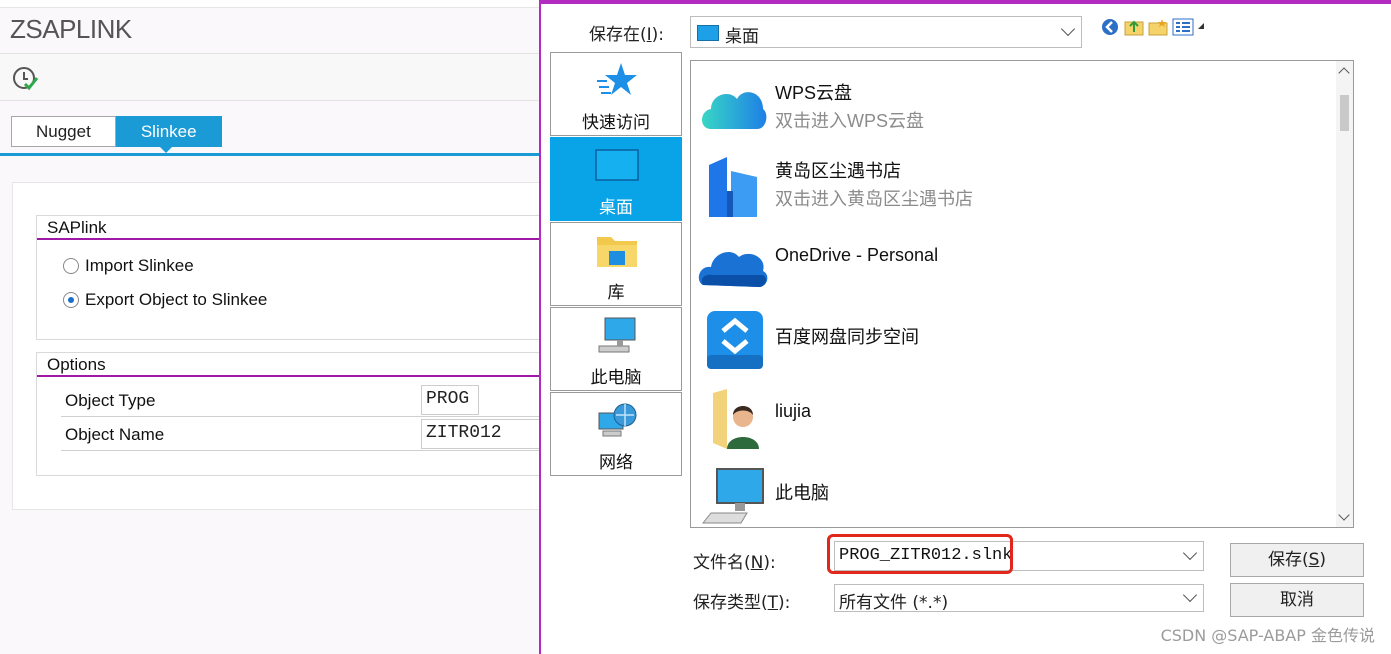 Image resolution: width=1391 pixels, height=654 pixels. Describe the element at coordinates (288, 228) in the screenshot. I see `saplink-group-title: SAPlink` at that location.